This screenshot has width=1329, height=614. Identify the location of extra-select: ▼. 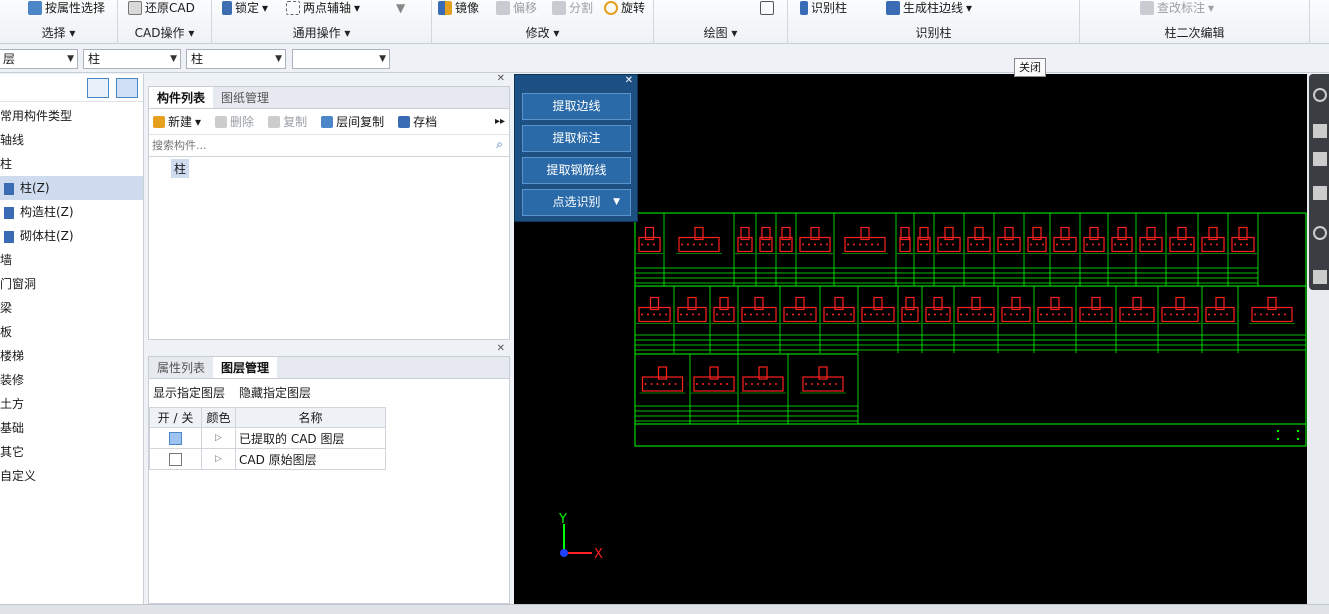
(341, 59).